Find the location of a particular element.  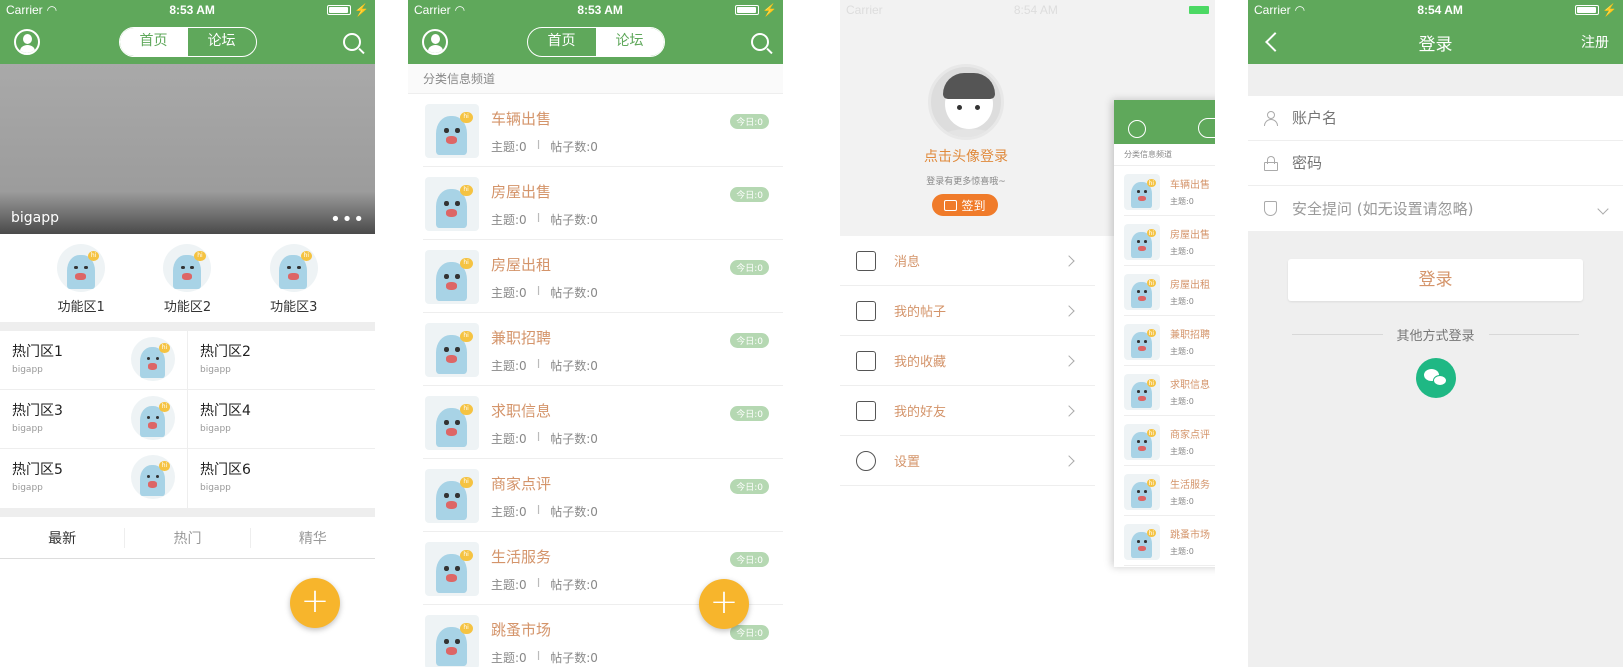

preview-item: hi 跳蚤市场 主题:0 is located at coordinates (1169, 541).